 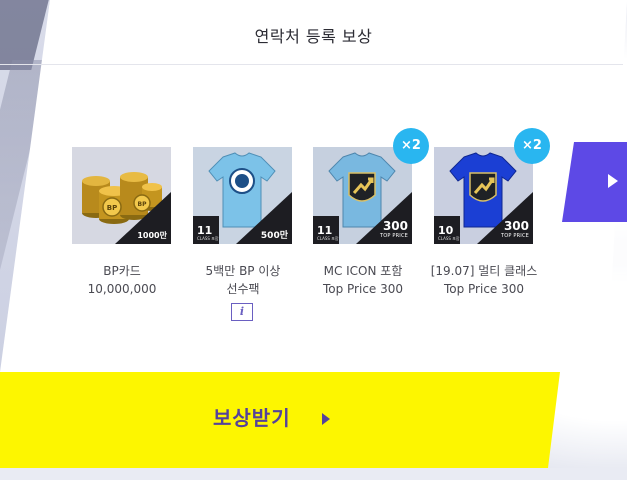 I want to click on reward-item-multi-class: 10 CLASS 포함 300 TOP PRICE, so click(x=483, y=195).